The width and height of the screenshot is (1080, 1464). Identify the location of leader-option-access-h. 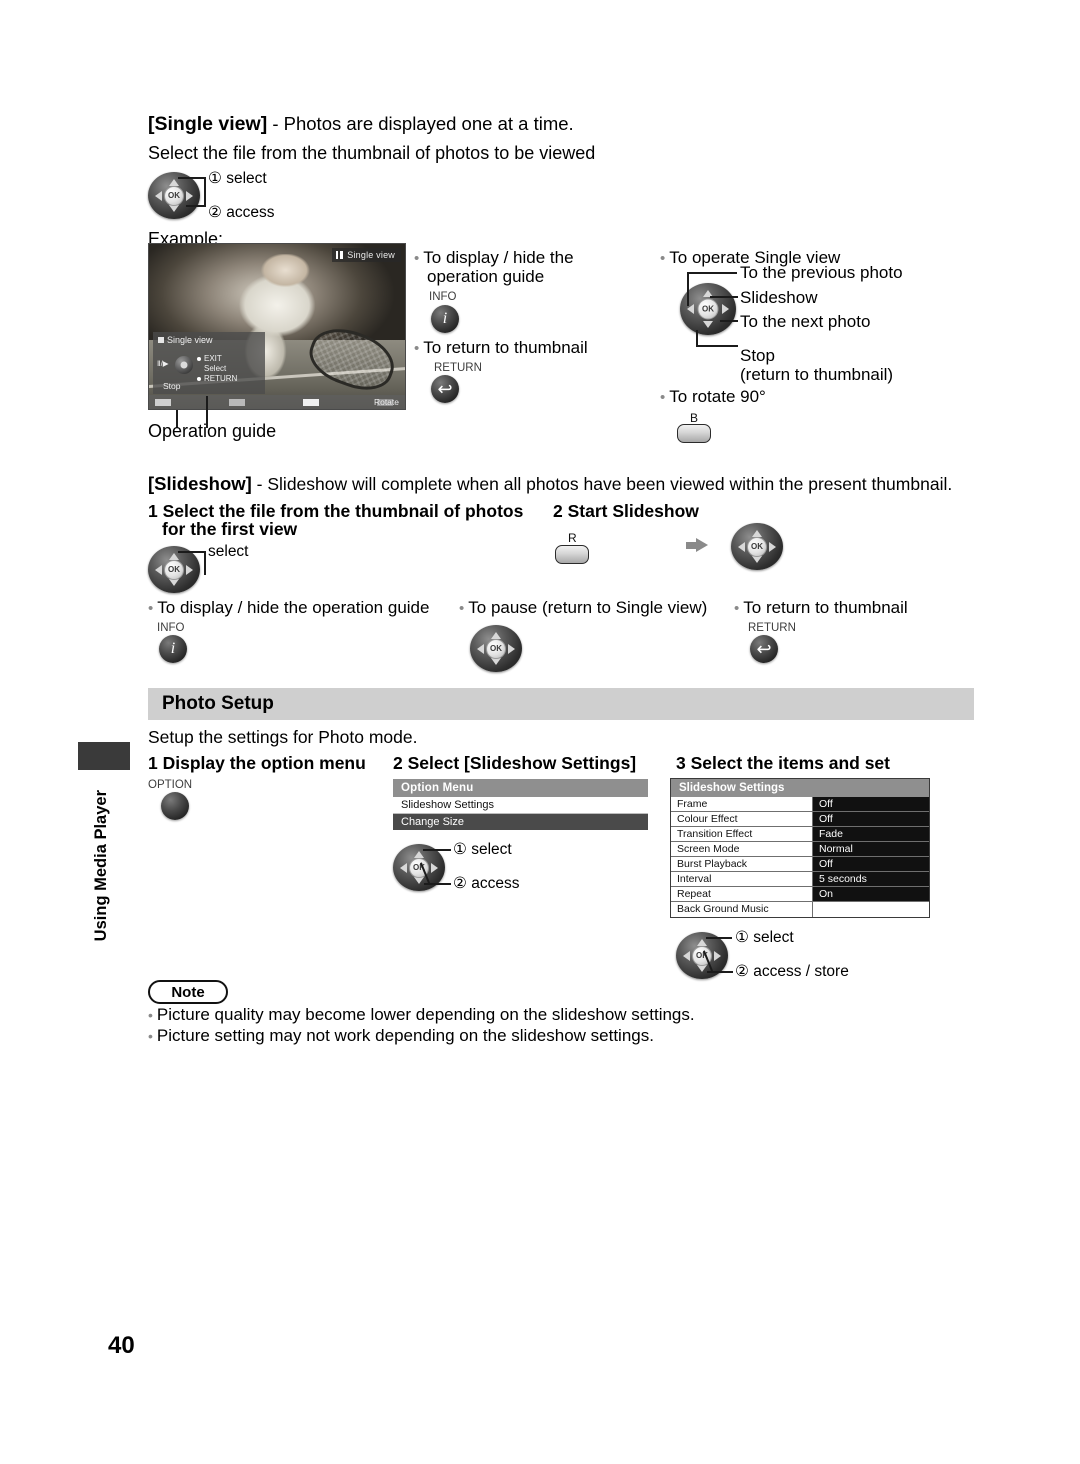
(437, 884).